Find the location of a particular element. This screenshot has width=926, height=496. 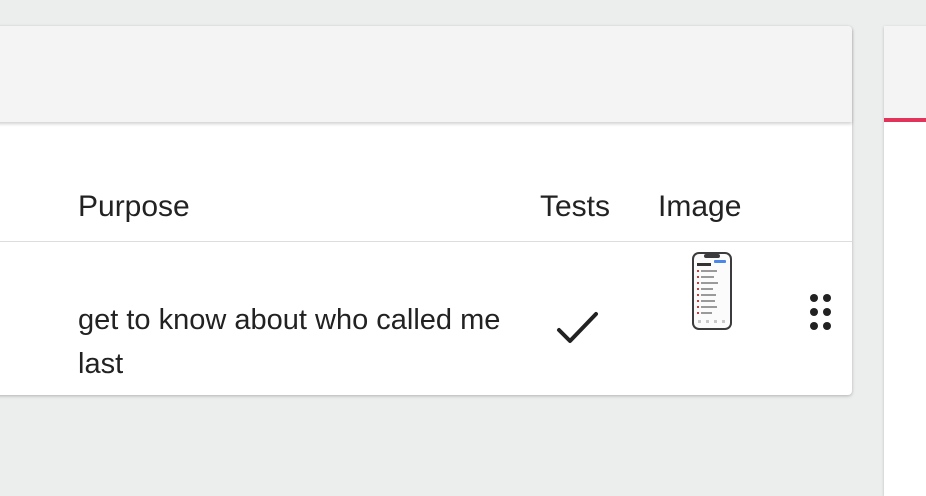

check-icon is located at coordinates (578, 328).